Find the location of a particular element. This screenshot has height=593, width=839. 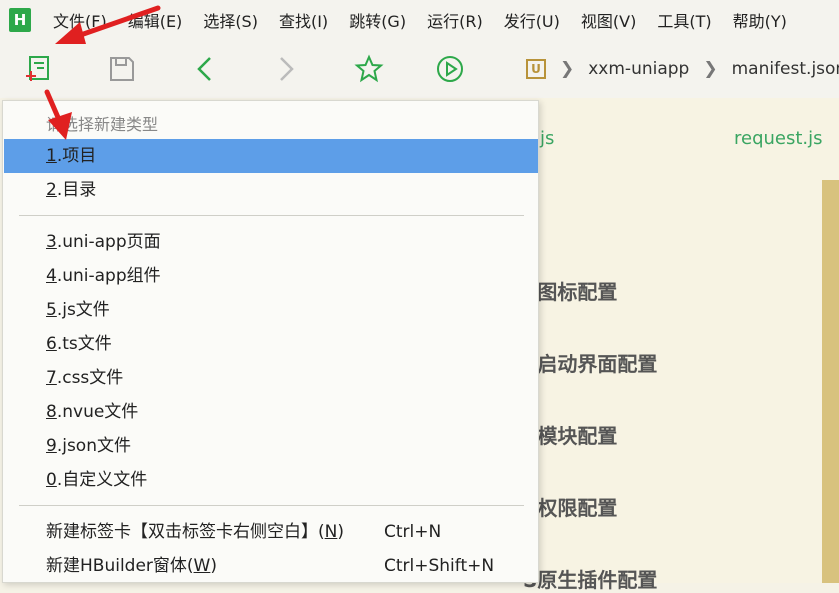

menu-item-key: 7 is located at coordinates (51, 378).